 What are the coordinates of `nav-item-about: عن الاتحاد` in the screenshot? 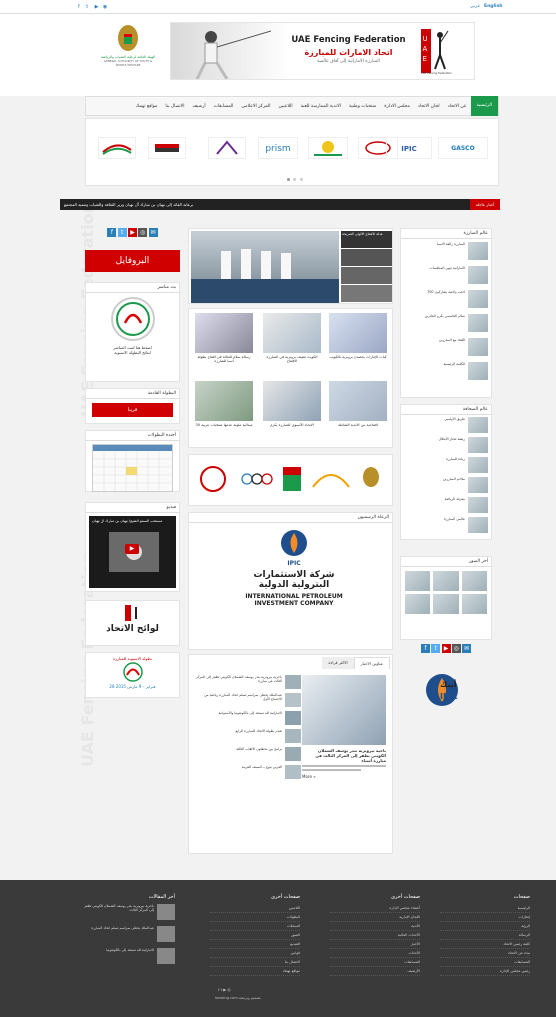 It's located at (457, 106).